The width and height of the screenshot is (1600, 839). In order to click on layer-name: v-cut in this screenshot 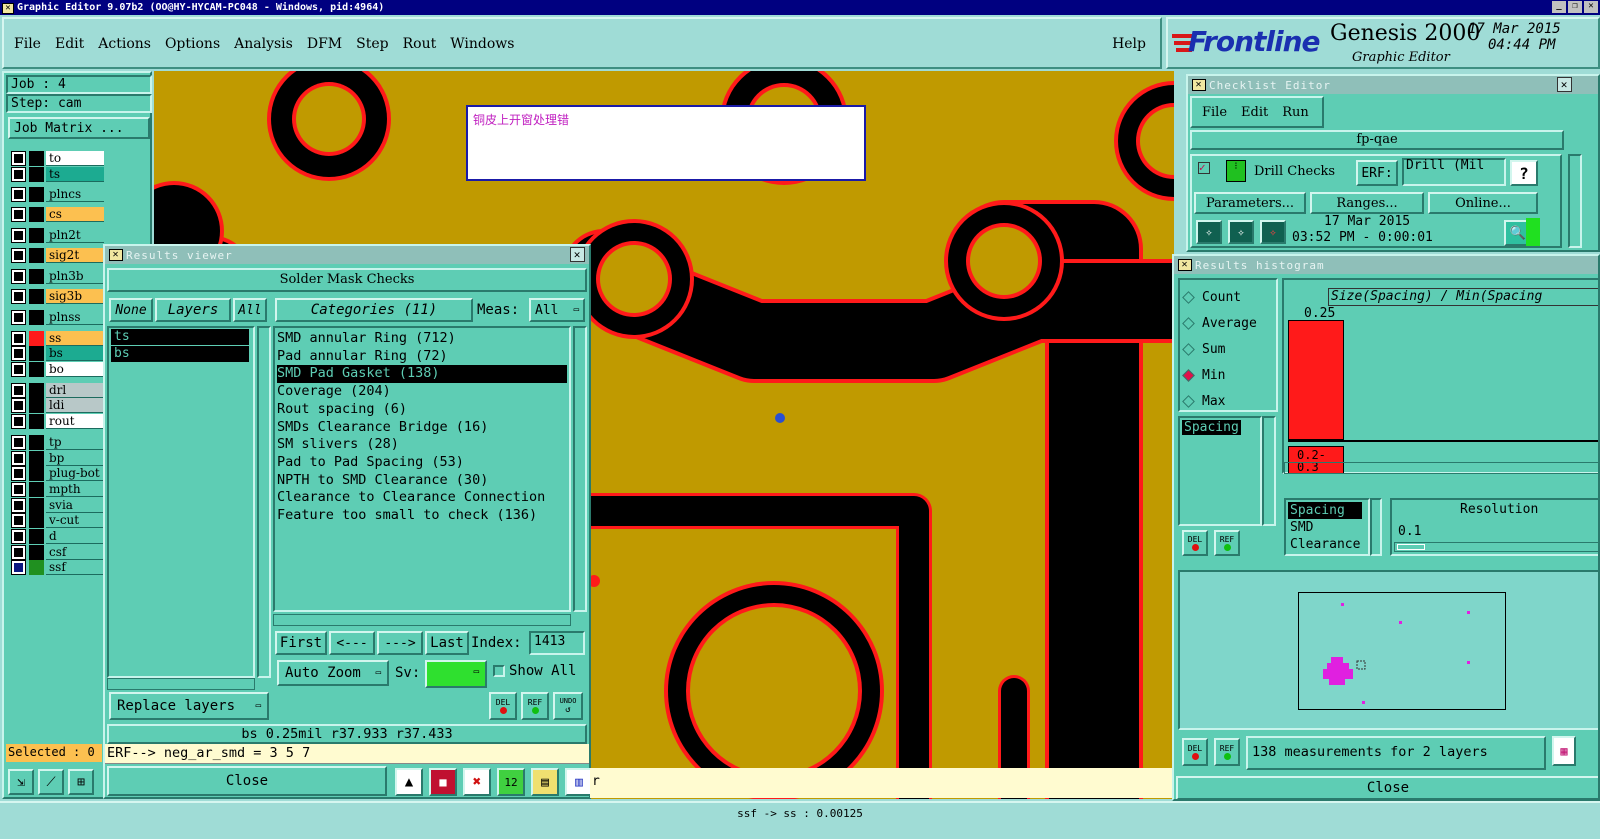, I will do `click(75, 520)`.